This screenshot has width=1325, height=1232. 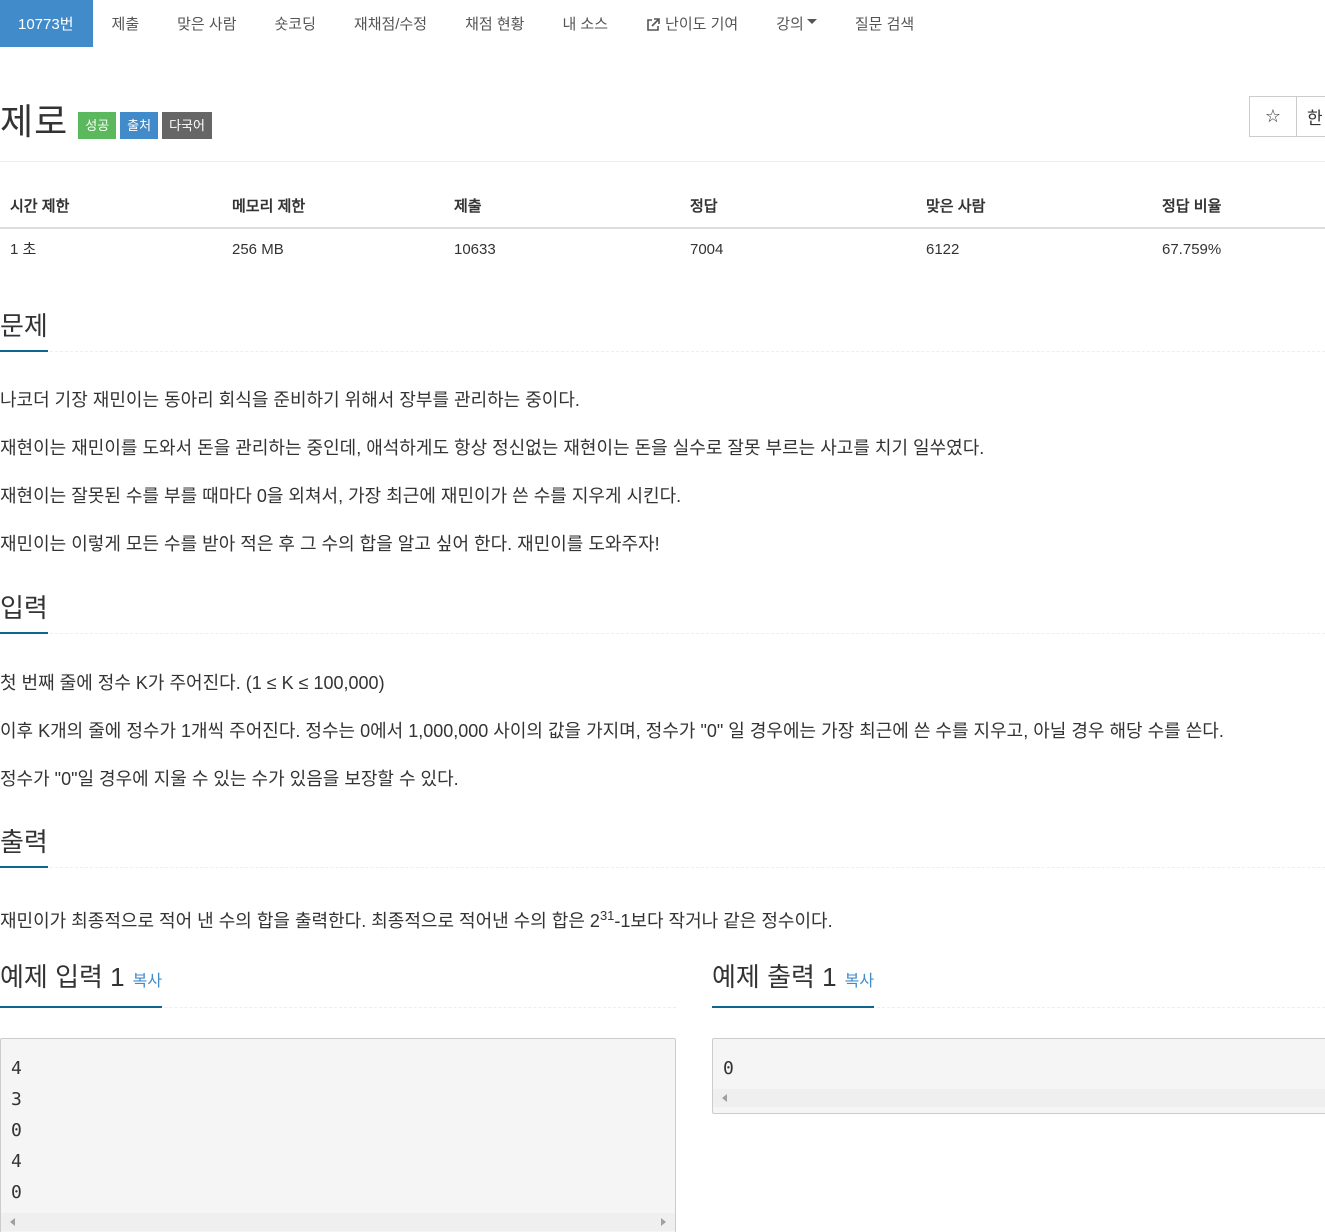 I want to click on value-accept-ratio: 67.759%, so click(x=1192, y=249).